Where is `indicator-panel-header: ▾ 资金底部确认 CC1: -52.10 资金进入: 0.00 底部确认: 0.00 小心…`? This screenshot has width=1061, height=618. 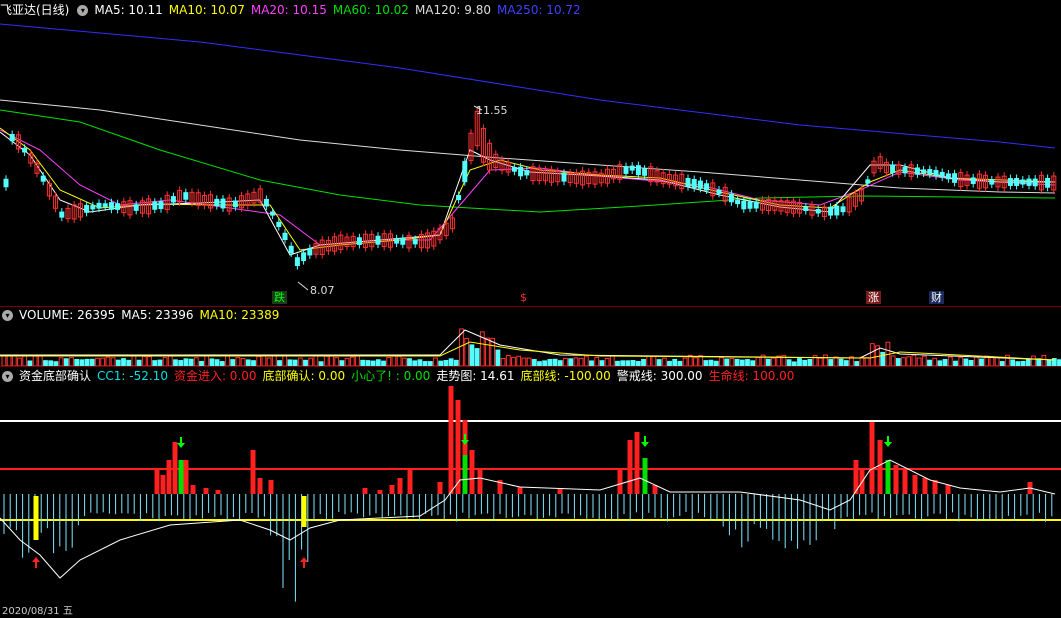
indicator-panel-header: ▾ 资金底部确认 CC1: -52.10 资金进入: 0.00 底部确认: 0.00 小心… is located at coordinates (403, 376).